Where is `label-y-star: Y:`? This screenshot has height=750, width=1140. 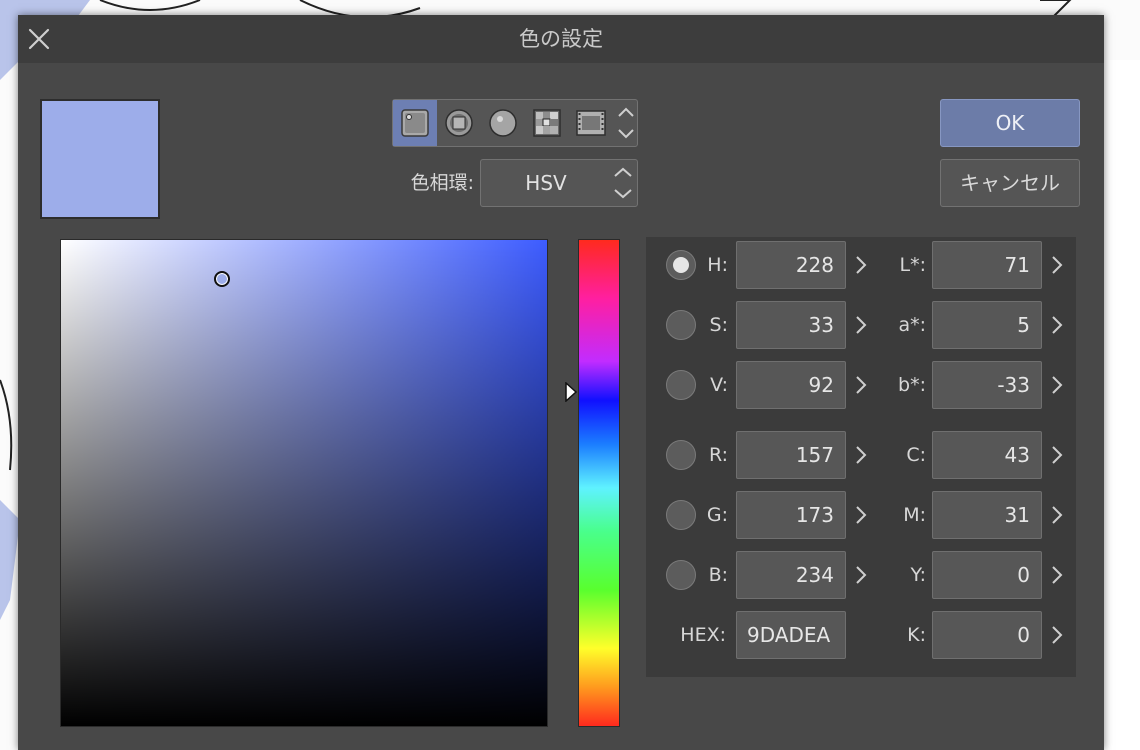
label-y-star: Y: is located at coordinates (918, 575).